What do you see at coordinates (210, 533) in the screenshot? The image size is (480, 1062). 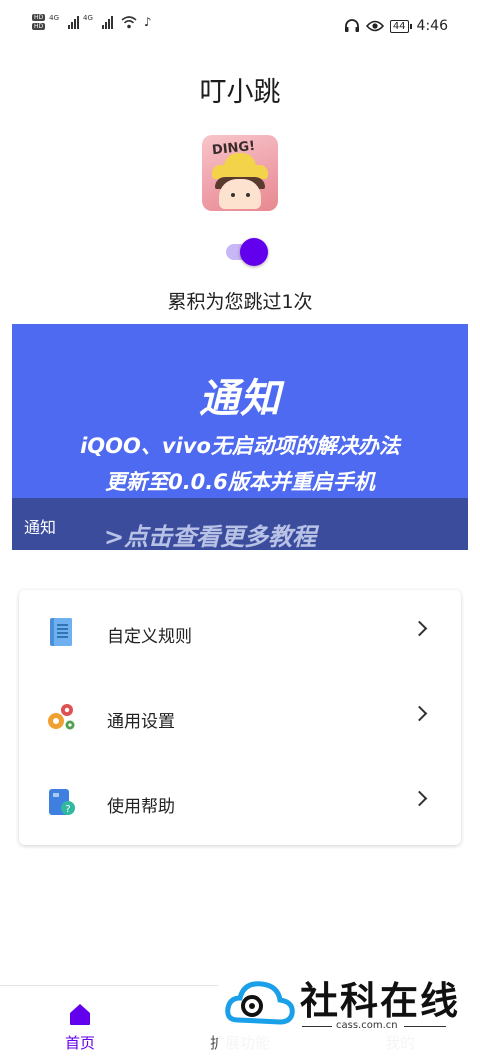 I see `banner-more-tutorials-link: >点击查看更多教程` at bounding box center [210, 533].